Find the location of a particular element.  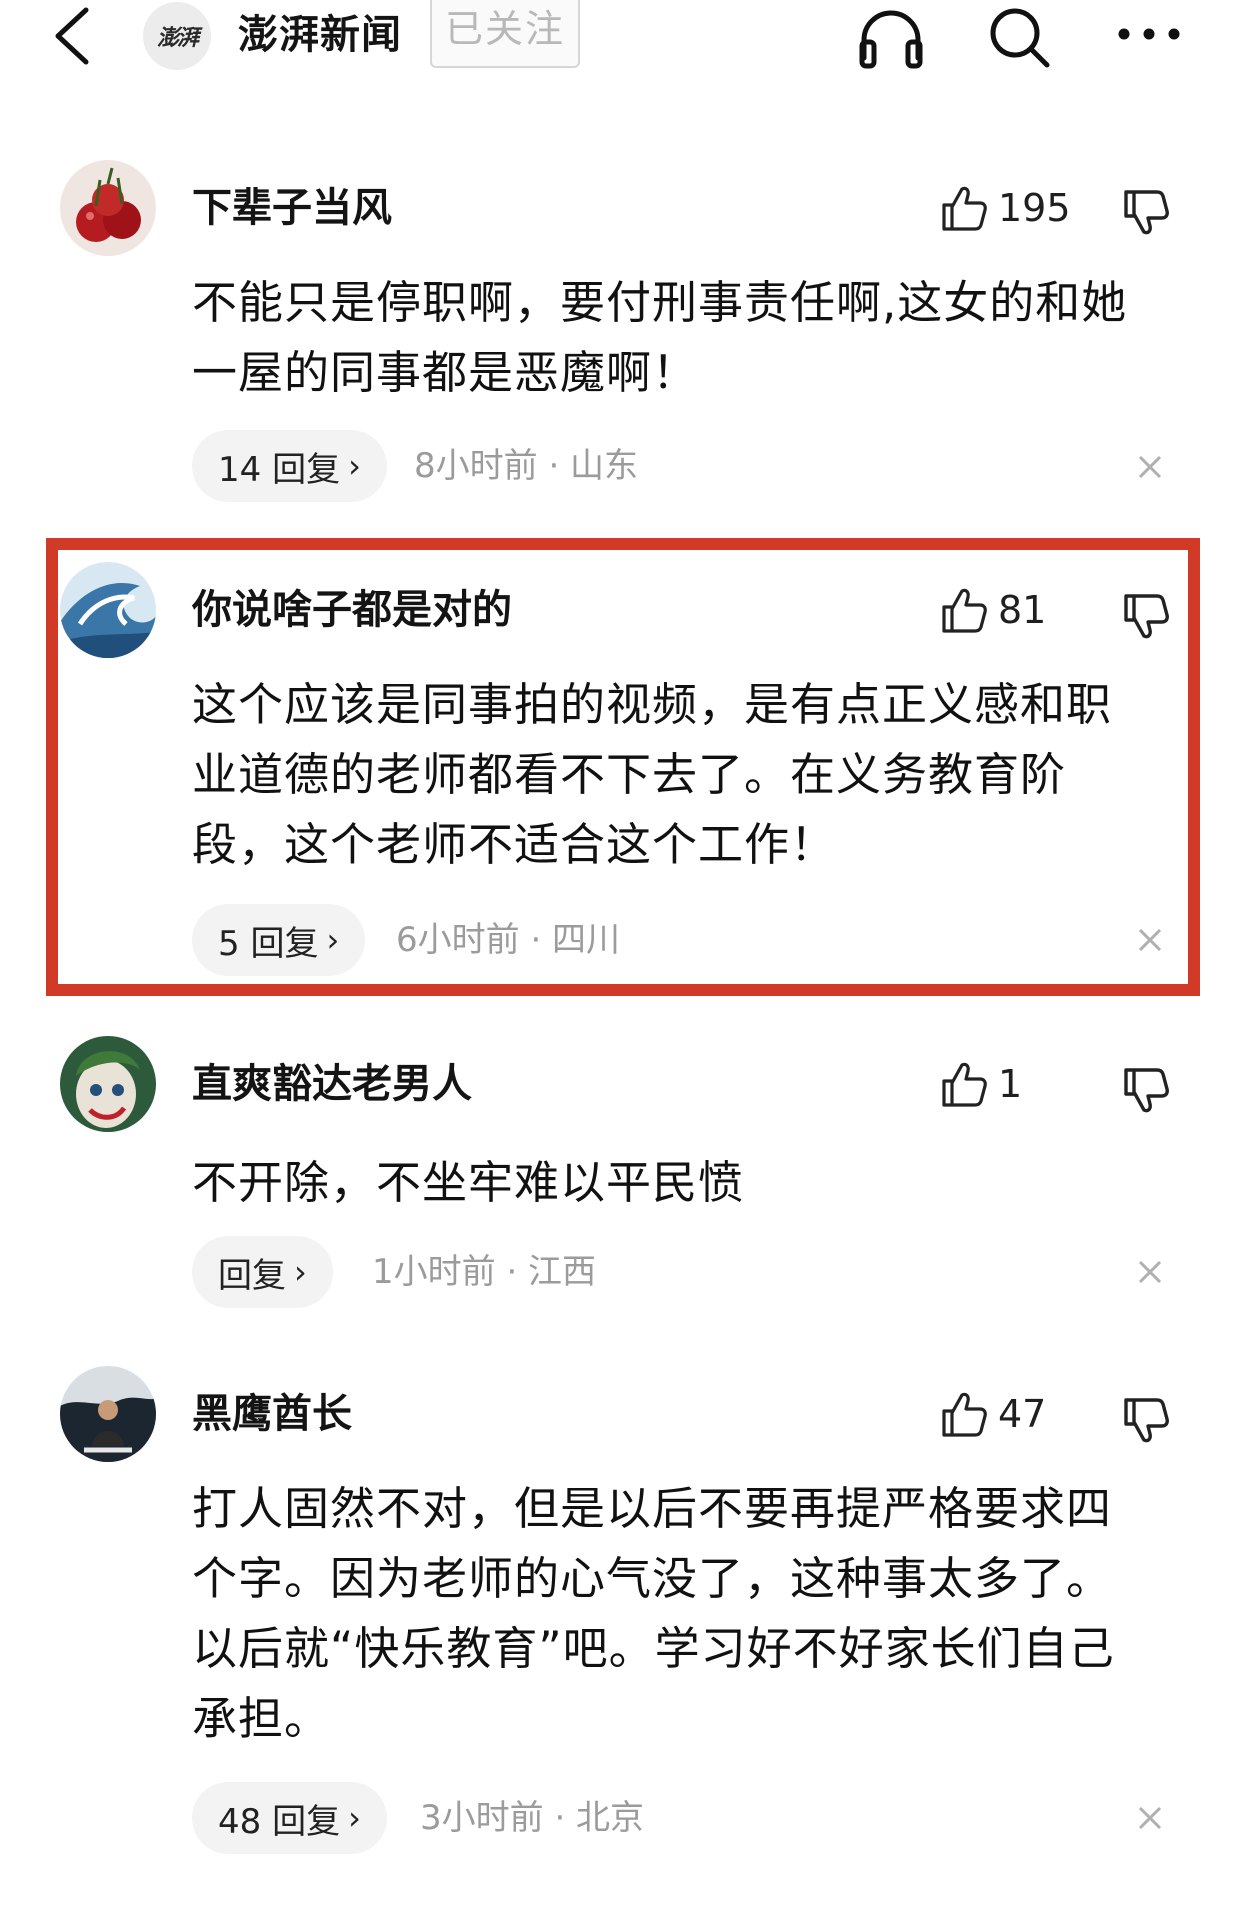

like-button: 1 is located at coordinates (980, 1084).